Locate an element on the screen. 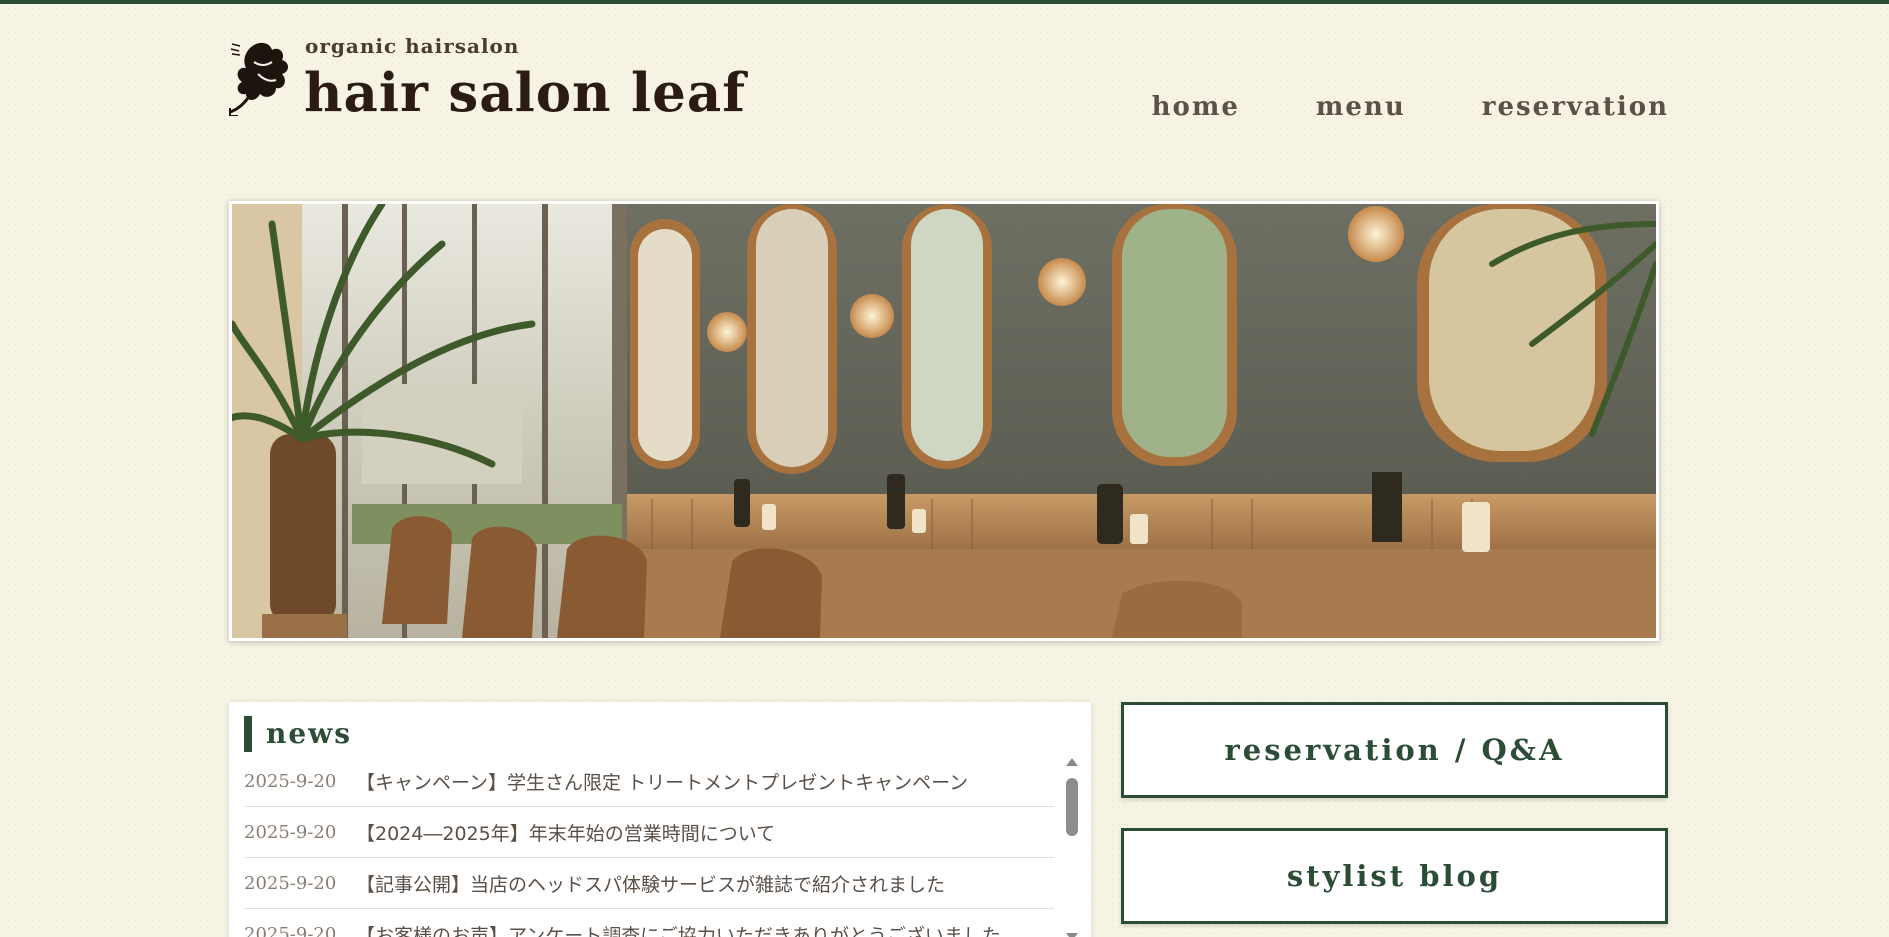  nav-menu: menu is located at coordinates (1361, 107).